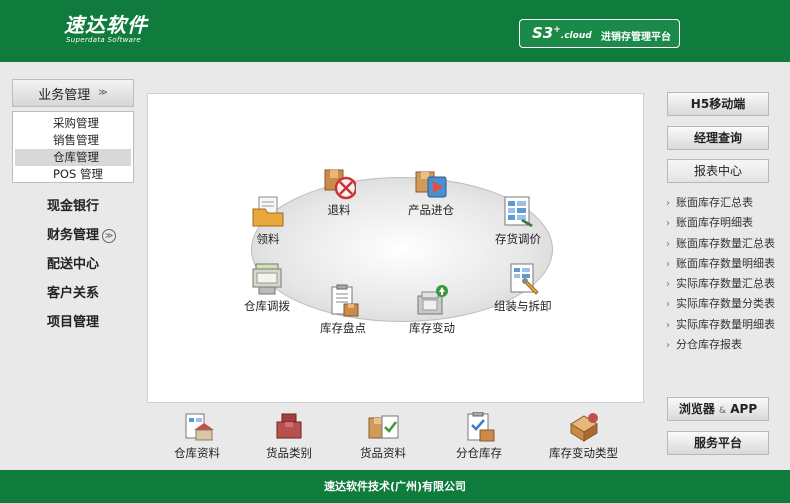 The width and height of the screenshot is (790, 503). What do you see at coordinates (518, 211) in the screenshot?
I see `inventory-price-adjust-icon` at bounding box center [518, 211].